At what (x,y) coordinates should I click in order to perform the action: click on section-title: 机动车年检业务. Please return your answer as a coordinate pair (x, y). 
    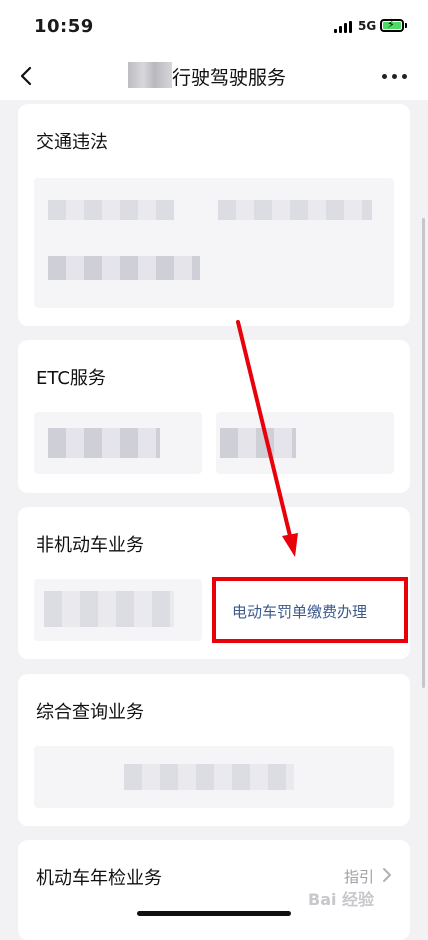
    Looking at the image, I should click on (99, 878).